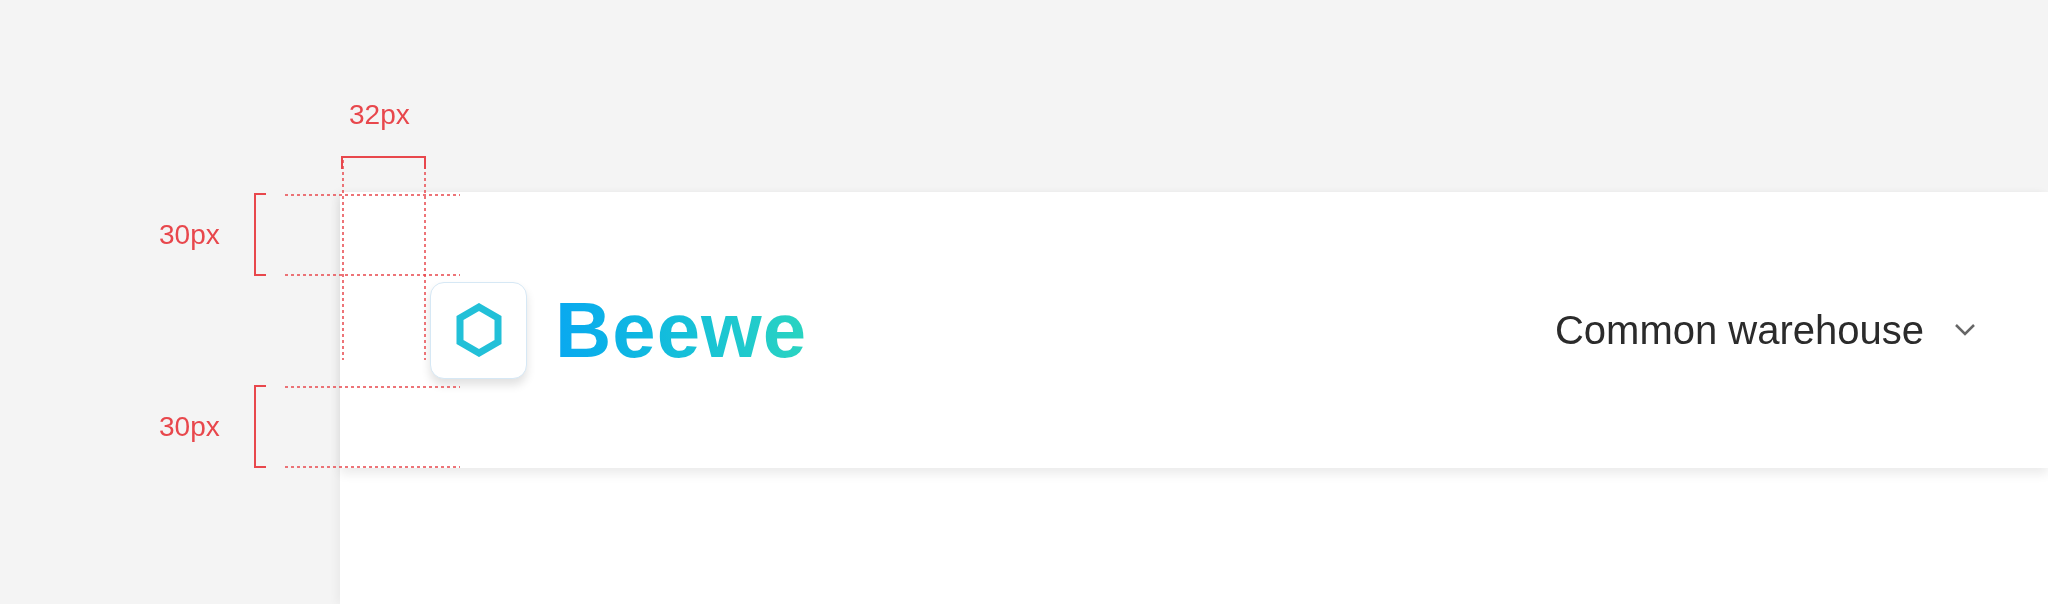 This screenshot has width=2048, height=604. I want to click on hexagon-icon, so click(478, 330).